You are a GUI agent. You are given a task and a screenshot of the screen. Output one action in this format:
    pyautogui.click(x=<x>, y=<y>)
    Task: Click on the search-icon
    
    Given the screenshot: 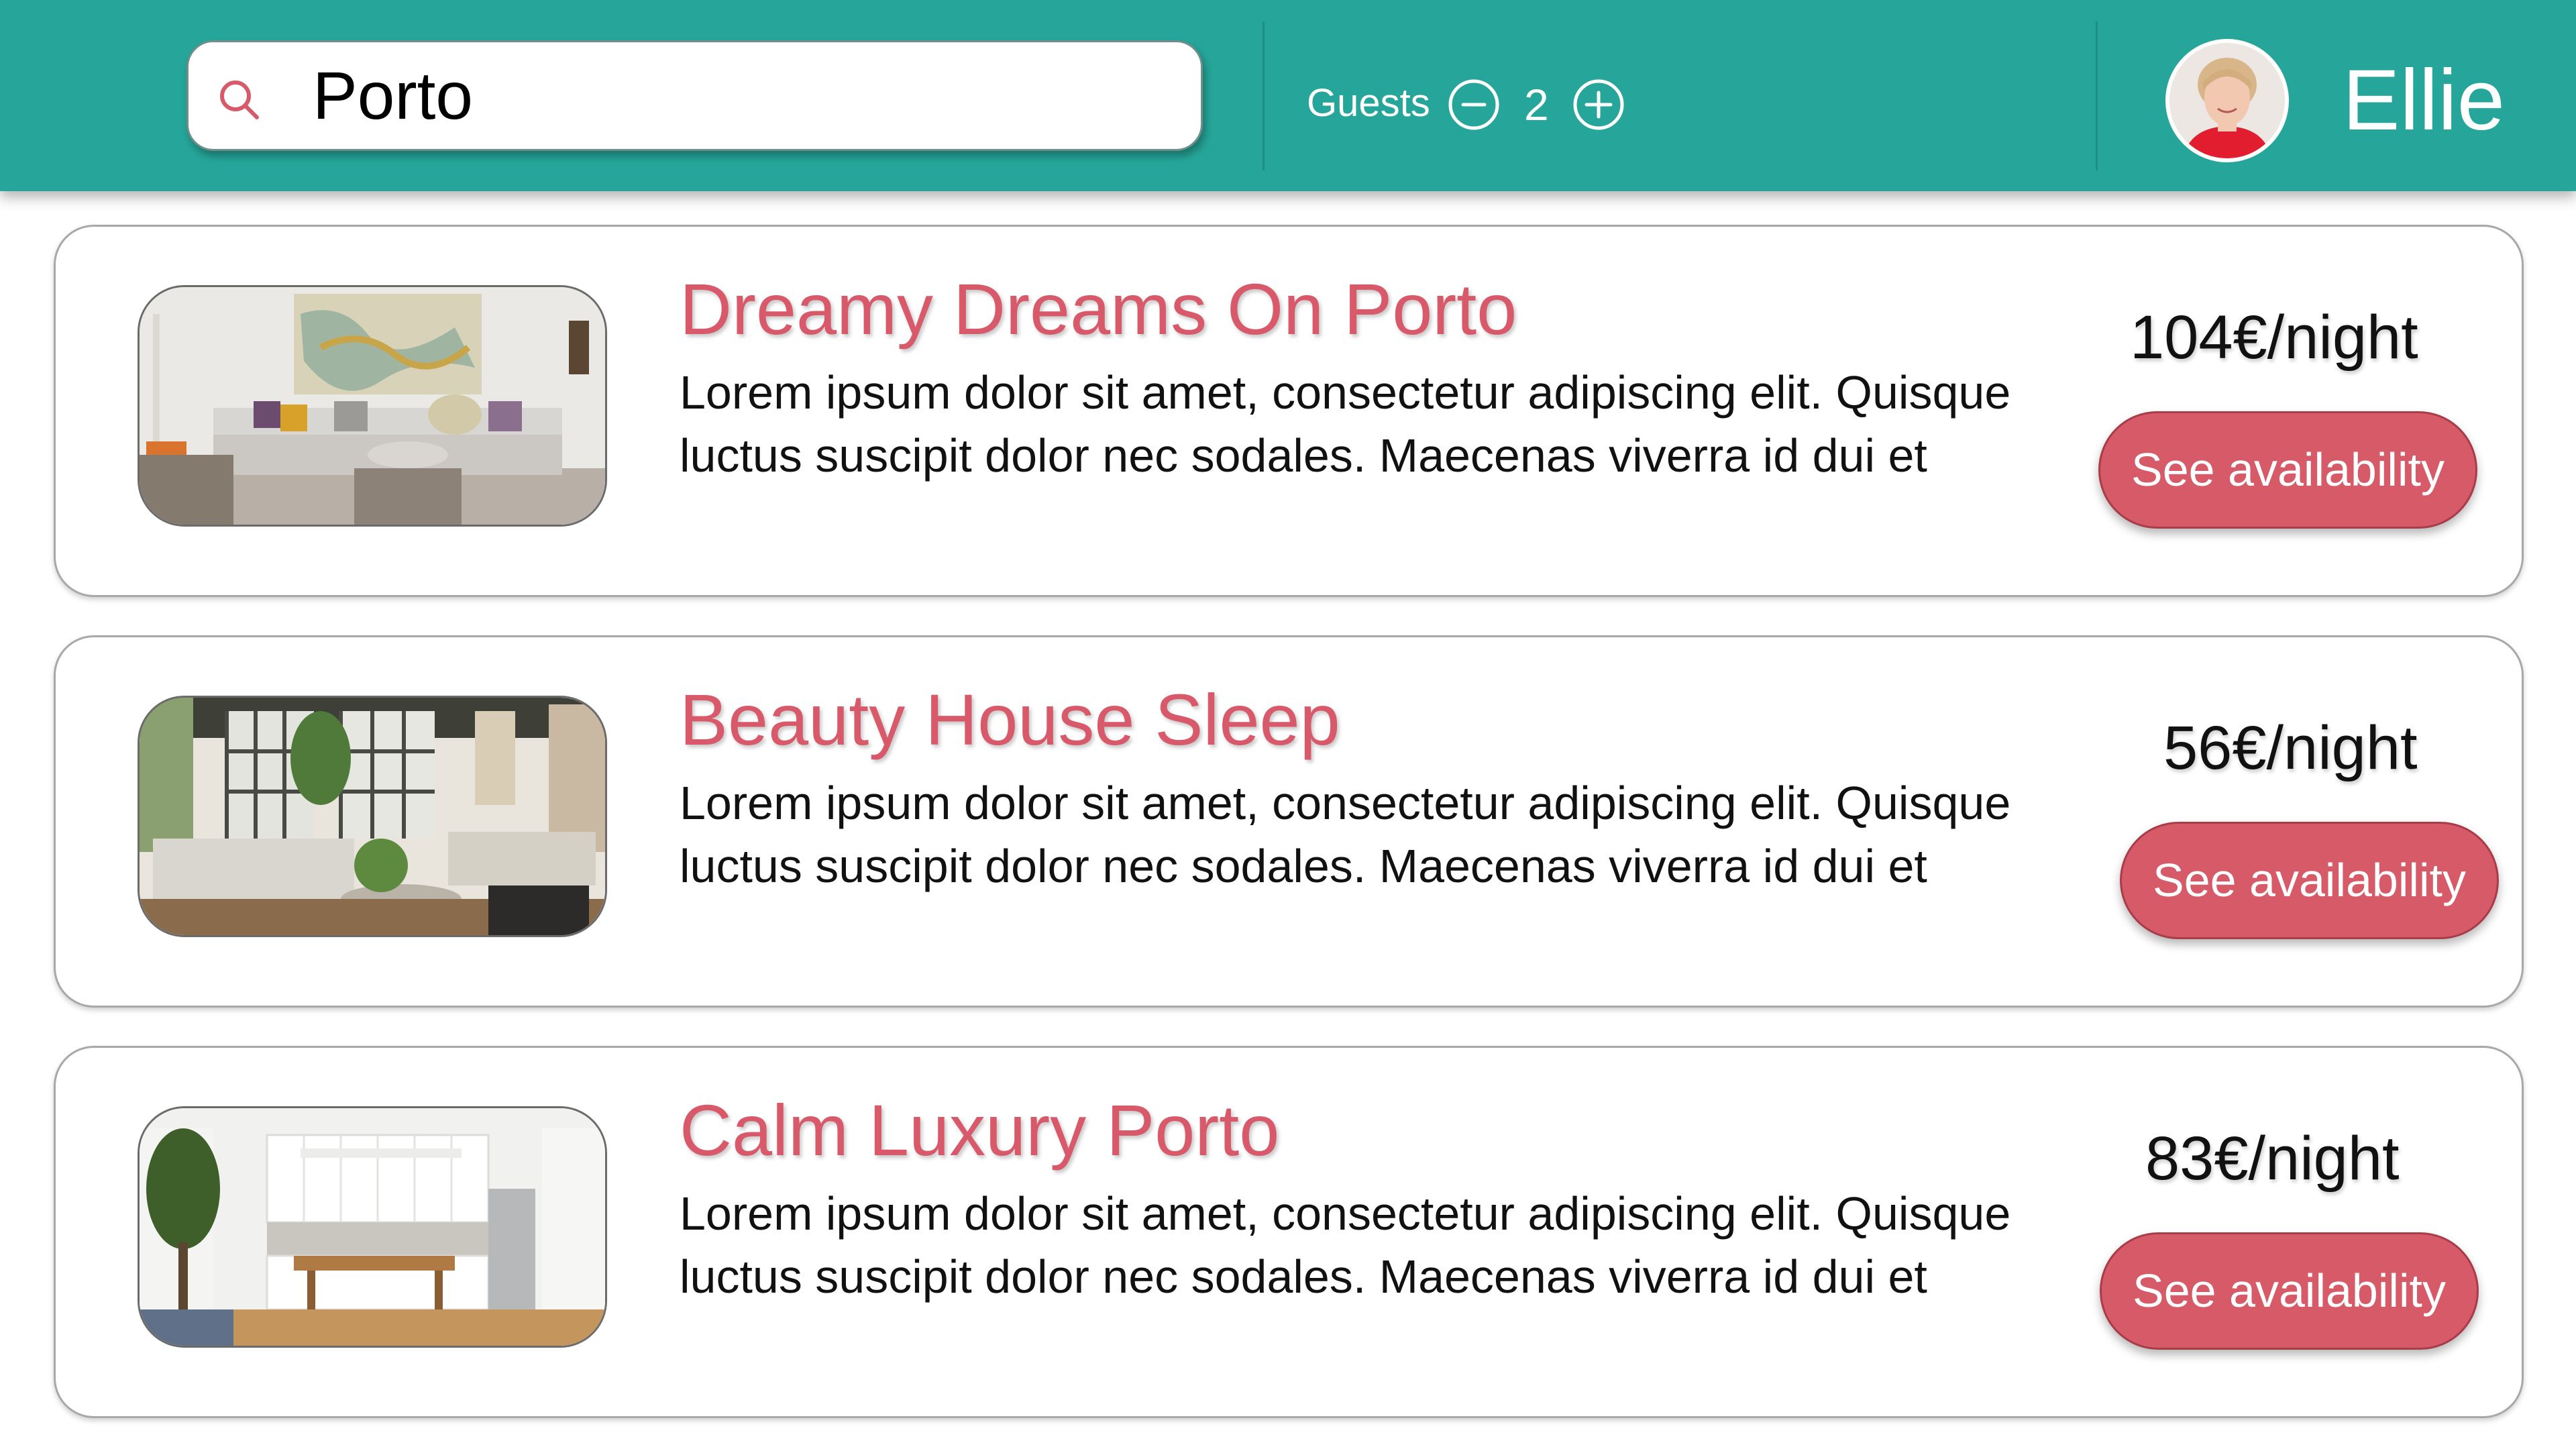 What is the action you would take?
    pyautogui.click(x=239, y=99)
    